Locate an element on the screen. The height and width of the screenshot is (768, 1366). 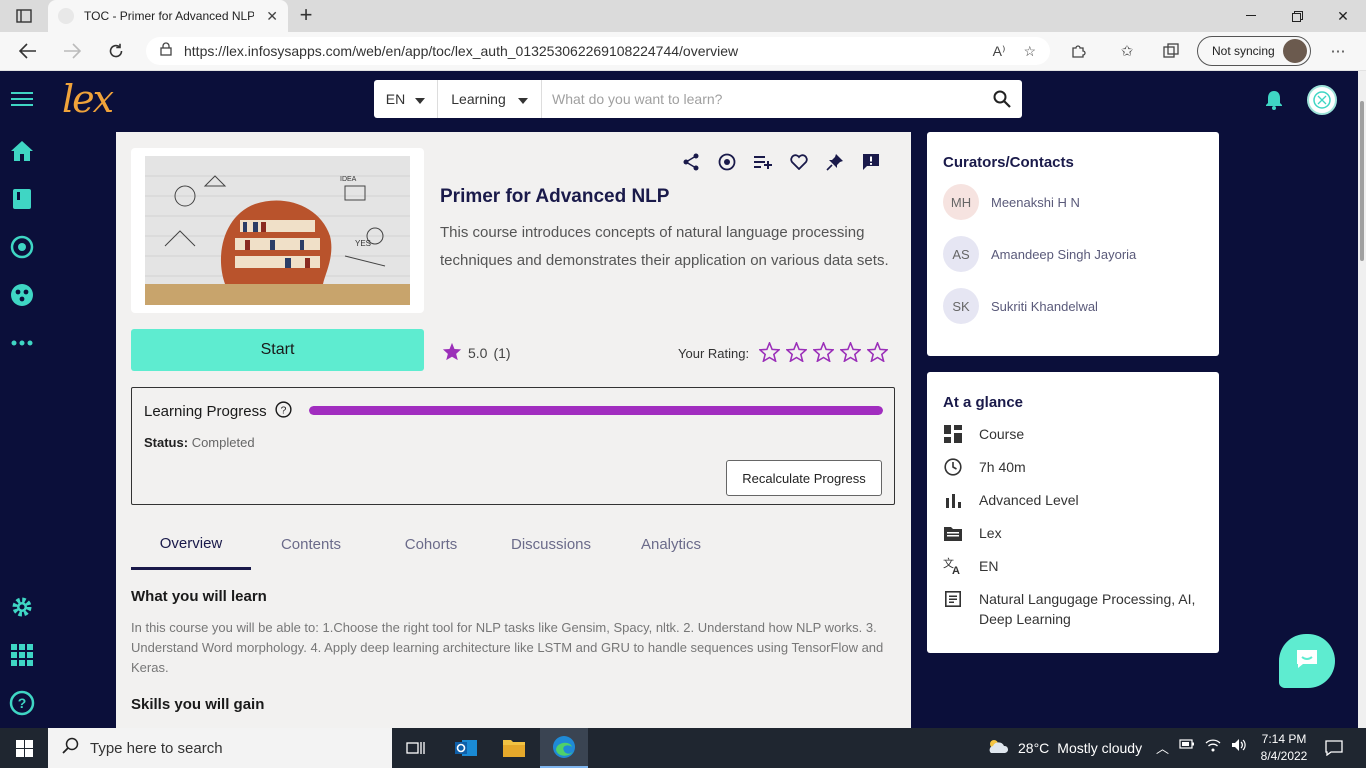
profile-label: Not syncing is located at coordinates (1243, 51).